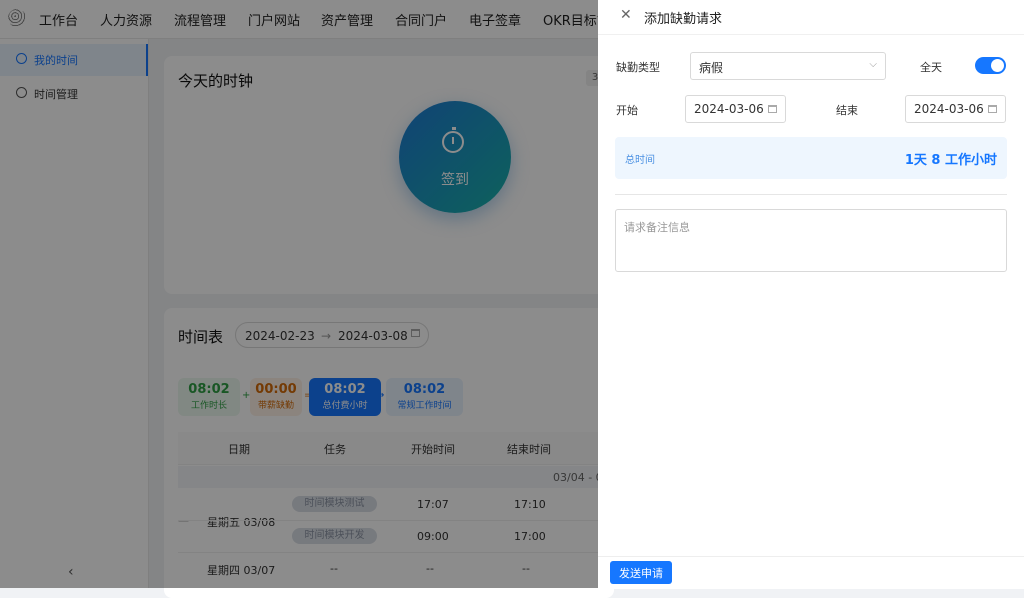  I want to click on drawer-header: ✕ 添加缺勤请求, so click(811, 17).